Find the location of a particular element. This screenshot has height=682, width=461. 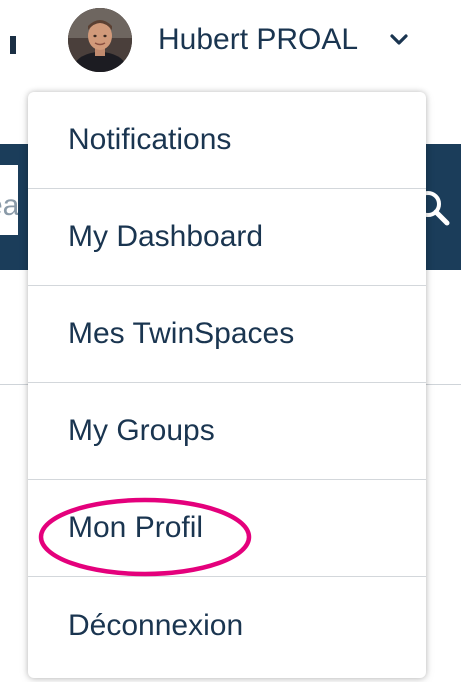

search-input: ea is located at coordinates (9, 200).